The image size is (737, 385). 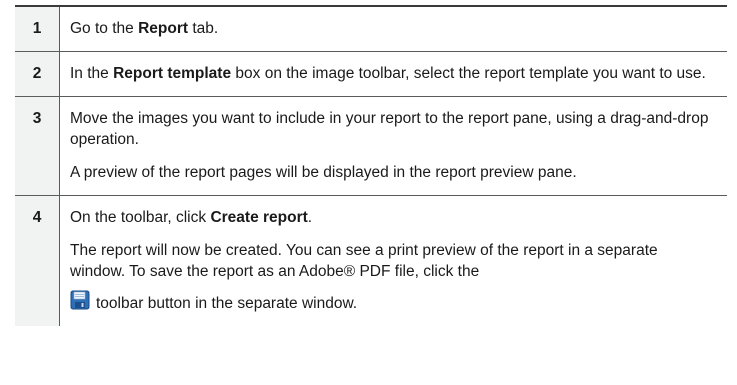 I want to click on step-text-part: In the, so click(x=92, y=73).